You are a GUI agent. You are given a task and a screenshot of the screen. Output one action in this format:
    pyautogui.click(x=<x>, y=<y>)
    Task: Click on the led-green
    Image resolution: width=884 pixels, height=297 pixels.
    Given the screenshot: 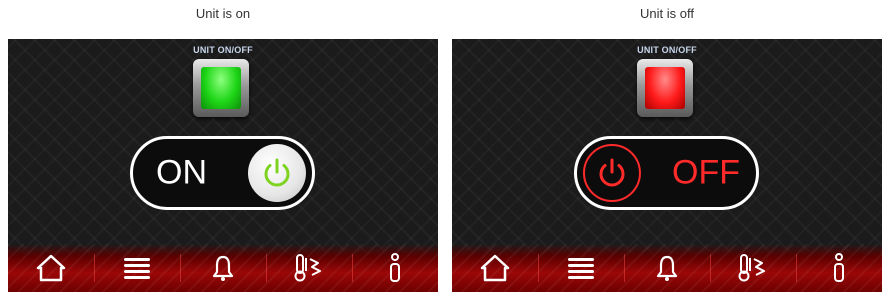 What is the action you would take?
    pyautogui.click(x=221, y=88)
    